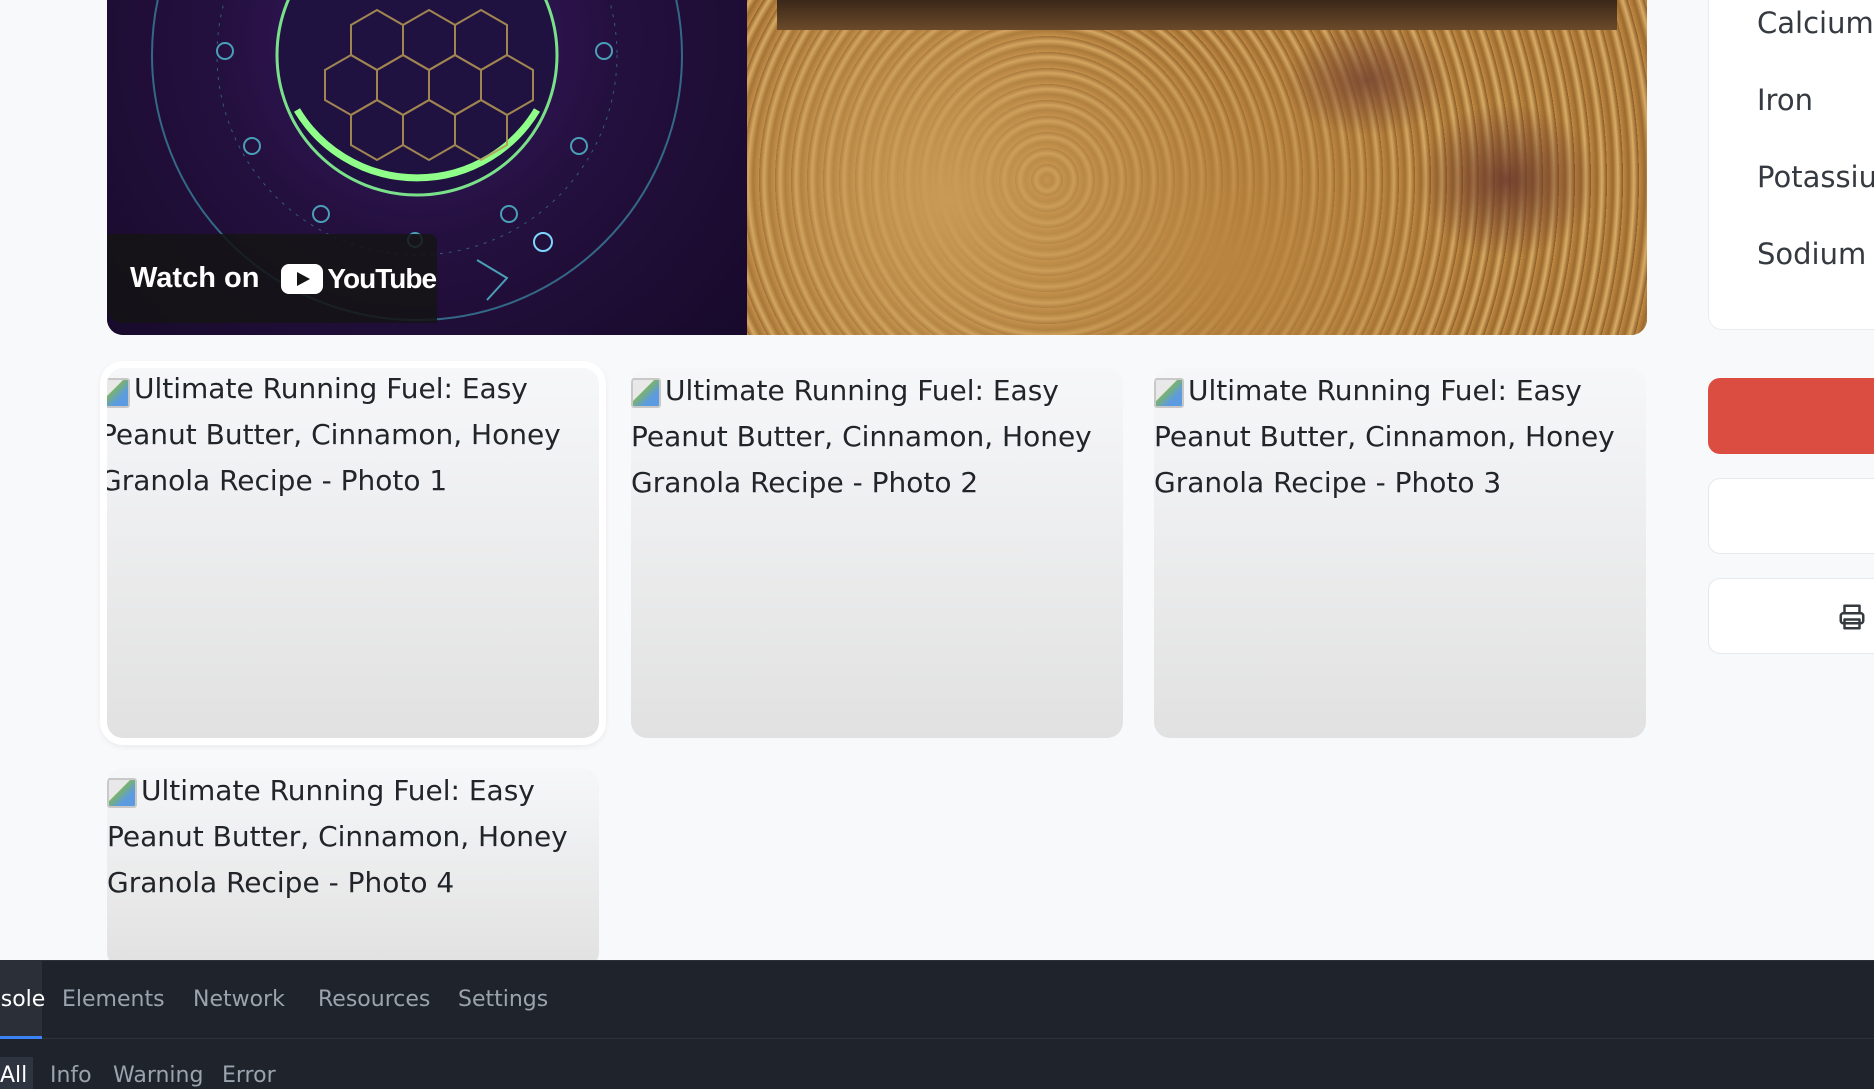  Describe the element at coordinates (1815, 177) in the screenshot. I see `nutrient-potassium: Potassium` at that location.